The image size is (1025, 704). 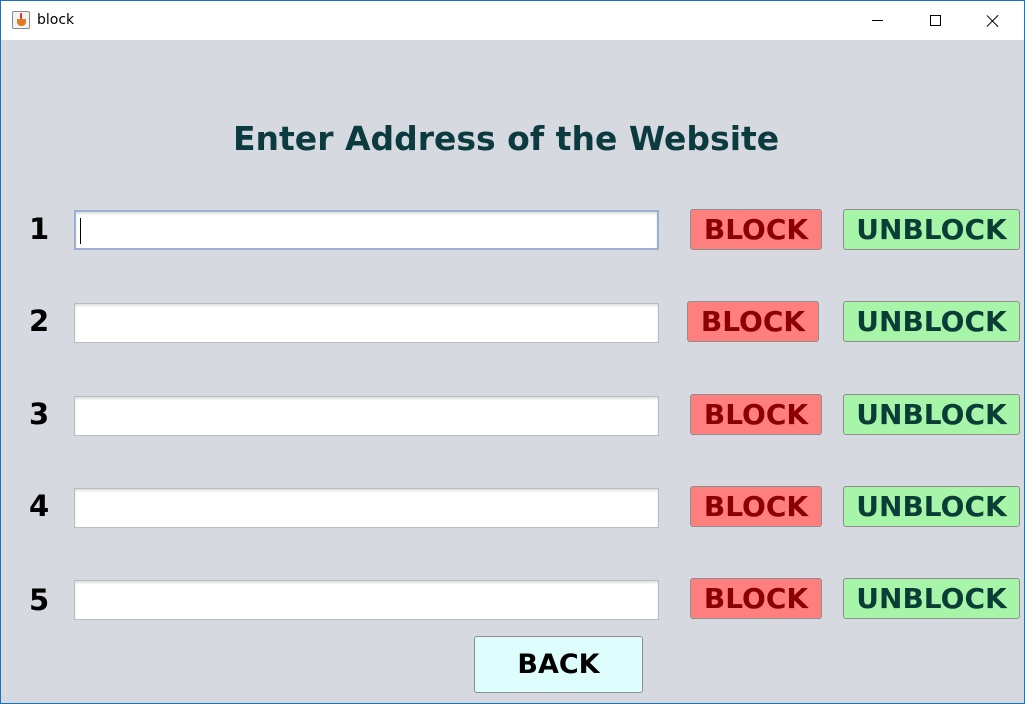 I want to click on row-number-5: 5, so click(x=39, y=600).